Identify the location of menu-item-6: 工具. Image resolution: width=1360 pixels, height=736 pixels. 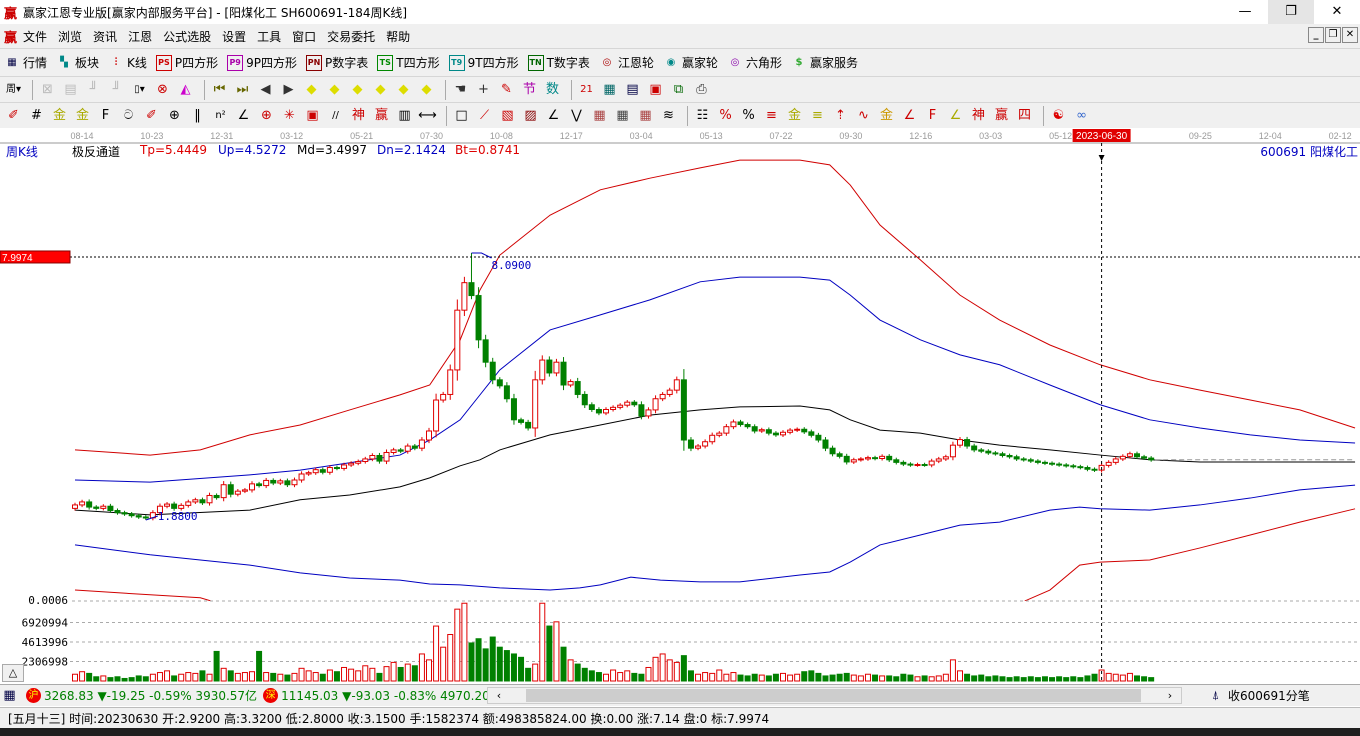
(269, 36).